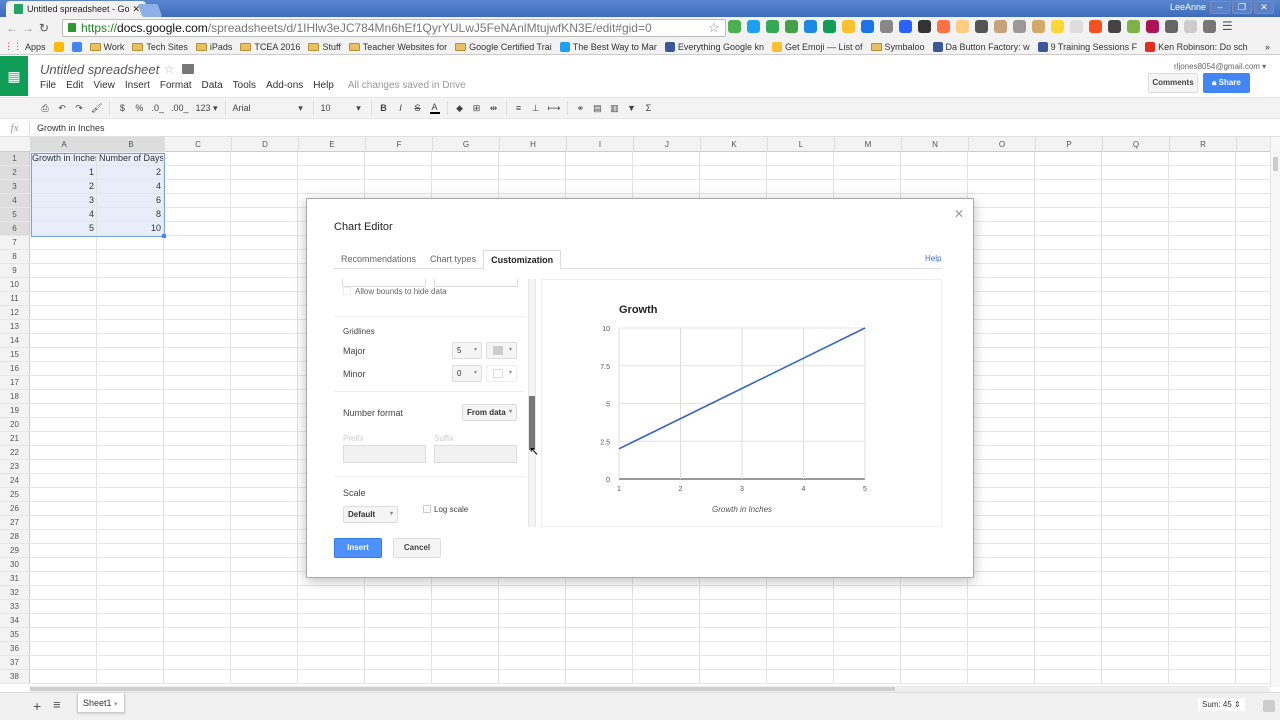 The width and height of the screenshot is (1280, 720). What do you see at coordinates (466, 144) in the screenshot?
I see `column-header-g: G` at bounding box center [466, 144].